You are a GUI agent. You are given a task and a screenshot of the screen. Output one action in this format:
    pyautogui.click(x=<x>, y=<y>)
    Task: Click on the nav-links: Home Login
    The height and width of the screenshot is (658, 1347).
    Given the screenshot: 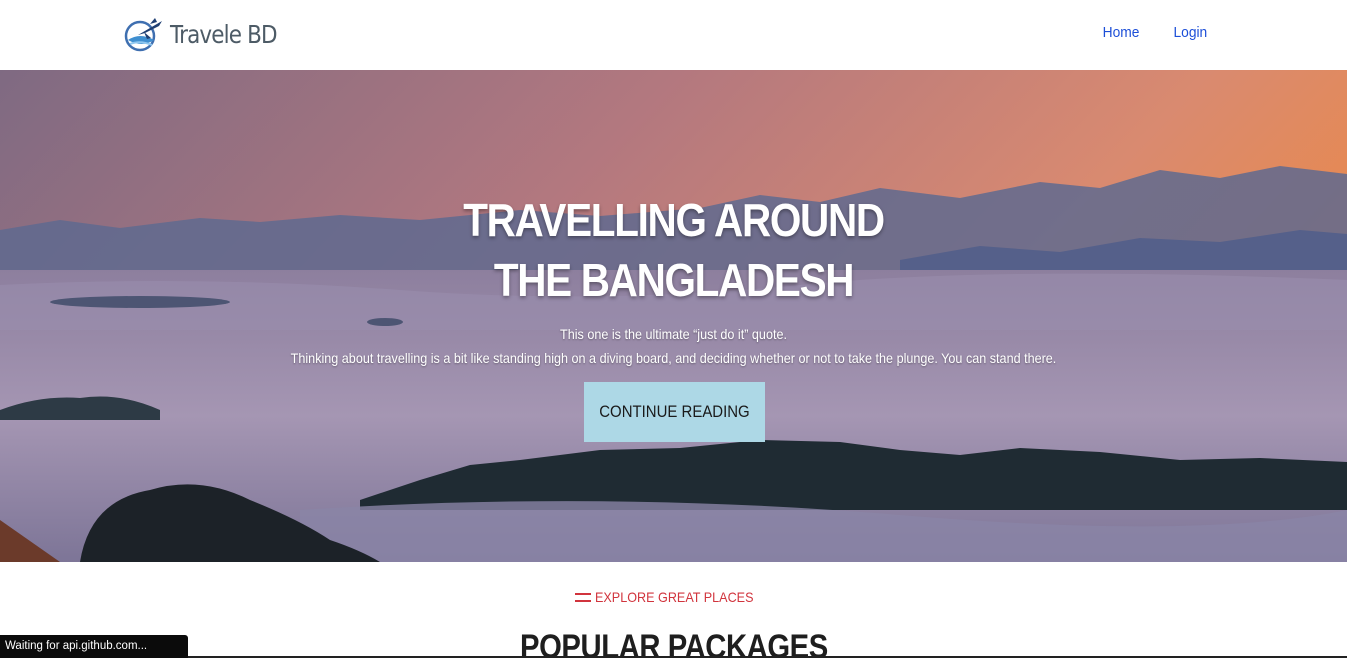 What is the action you would take?
    pyautogui.click(x=1155, y=32)
    